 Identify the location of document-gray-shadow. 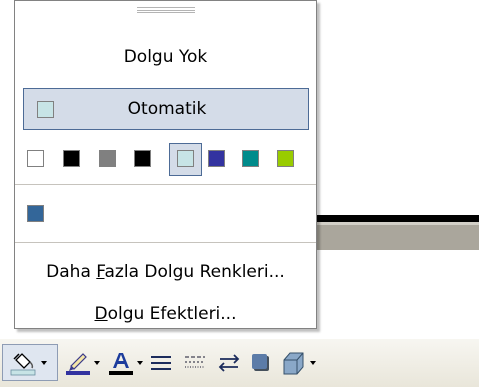
(397, 223).